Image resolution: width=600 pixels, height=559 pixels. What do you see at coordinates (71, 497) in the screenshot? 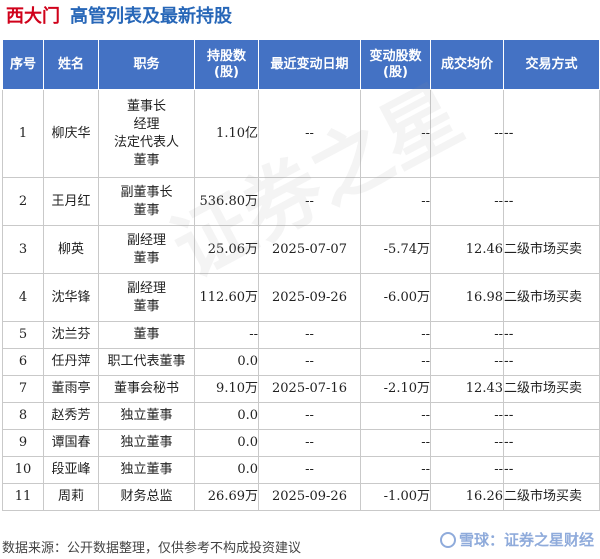
I see `cell-name: 周莉` at bounding box center [71, 497].